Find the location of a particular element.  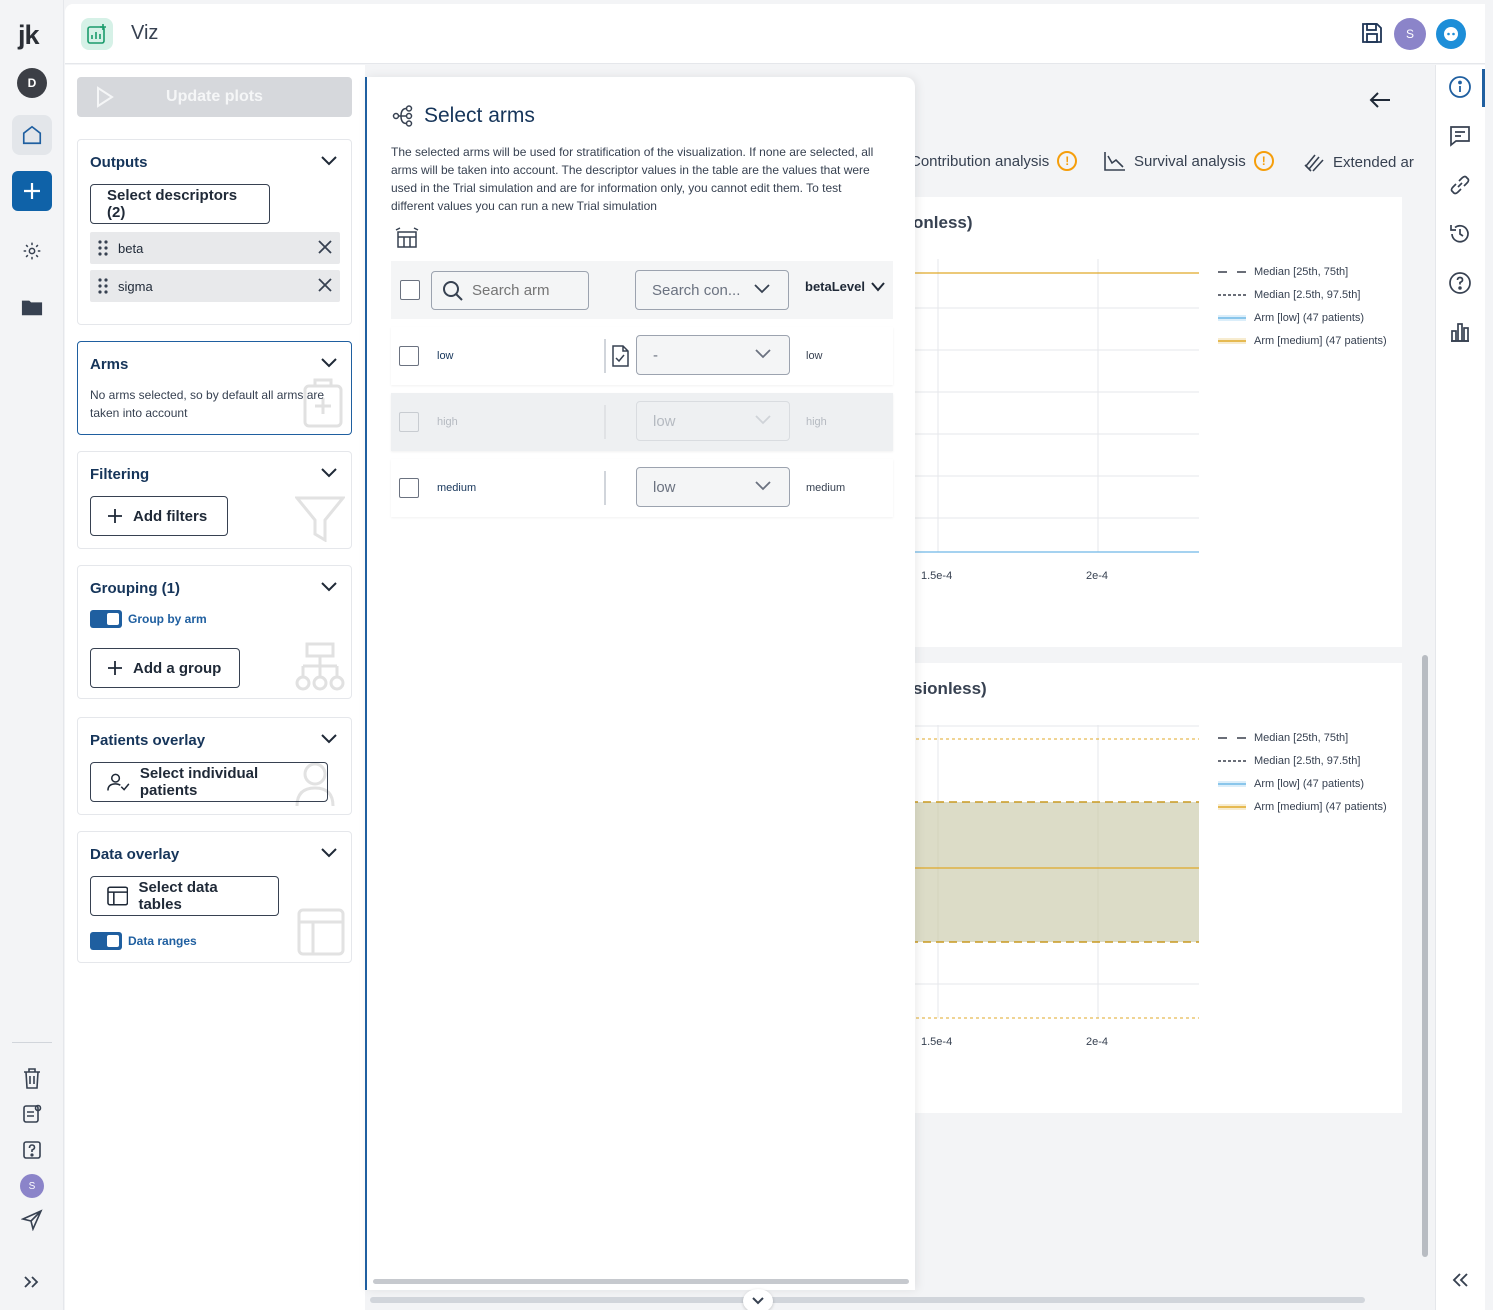

arms-branch-icon is located at coordinates (402, 116).